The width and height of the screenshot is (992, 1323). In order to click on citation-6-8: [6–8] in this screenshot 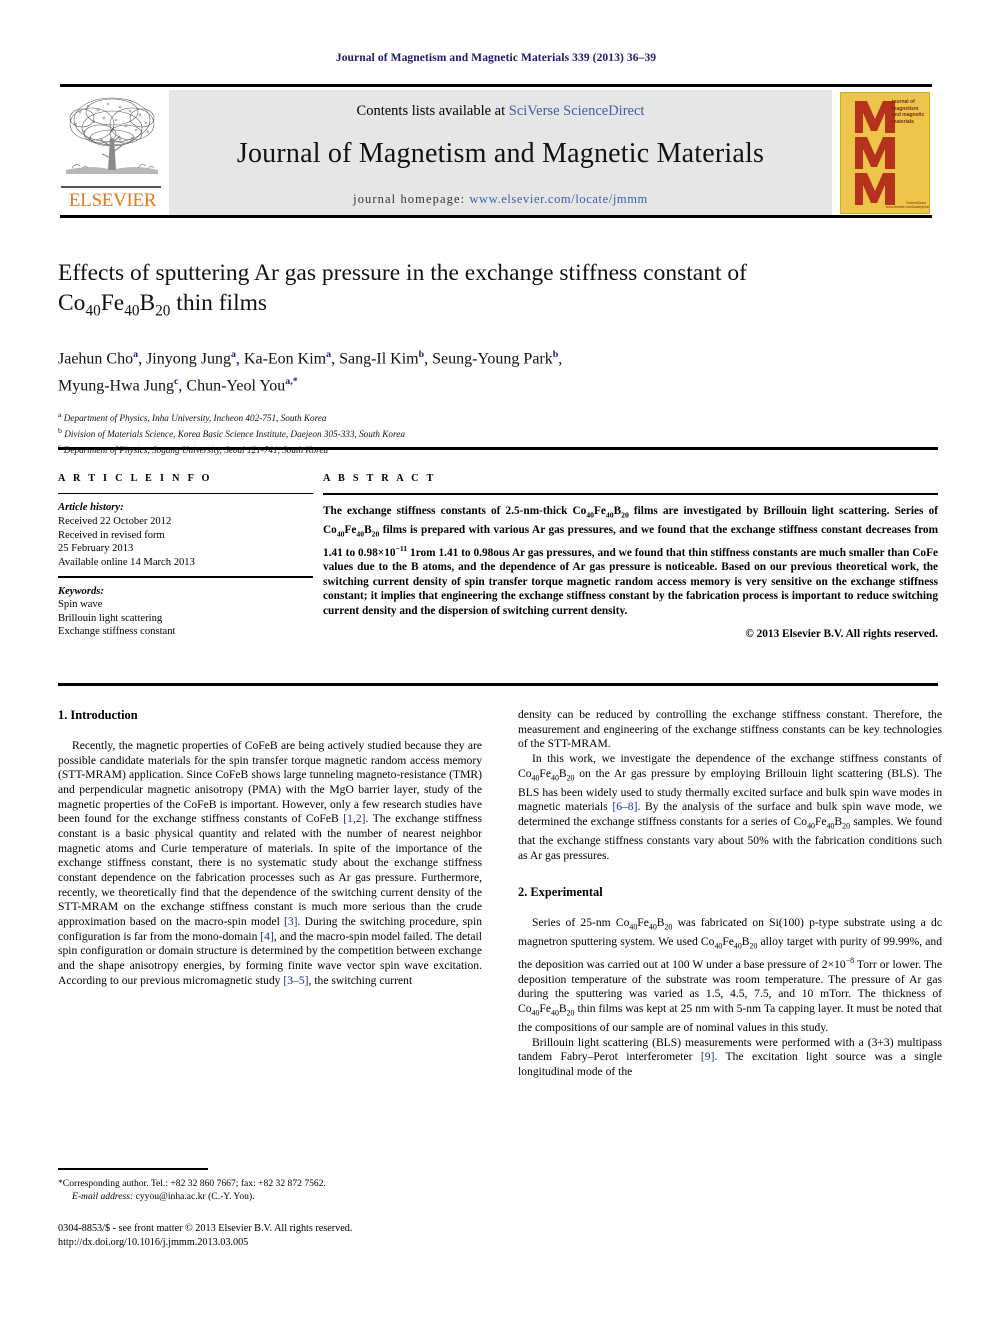, I will do `click(624, 806)`.